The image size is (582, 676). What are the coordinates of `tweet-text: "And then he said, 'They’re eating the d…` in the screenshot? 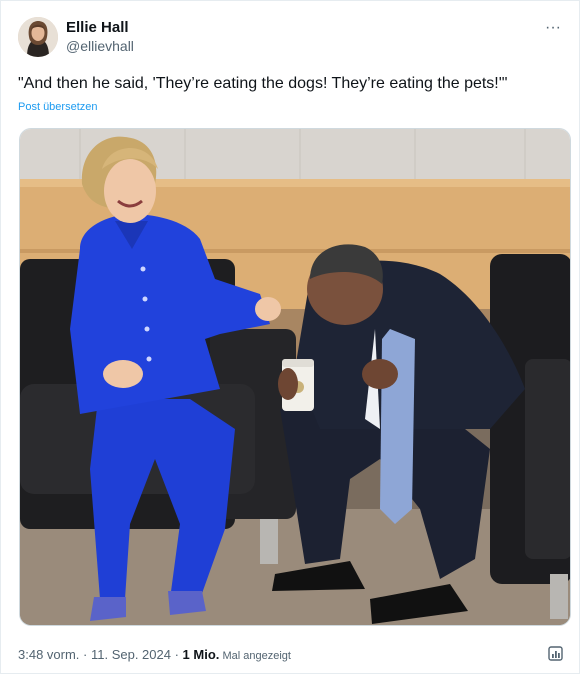 It's located at (263, 83).